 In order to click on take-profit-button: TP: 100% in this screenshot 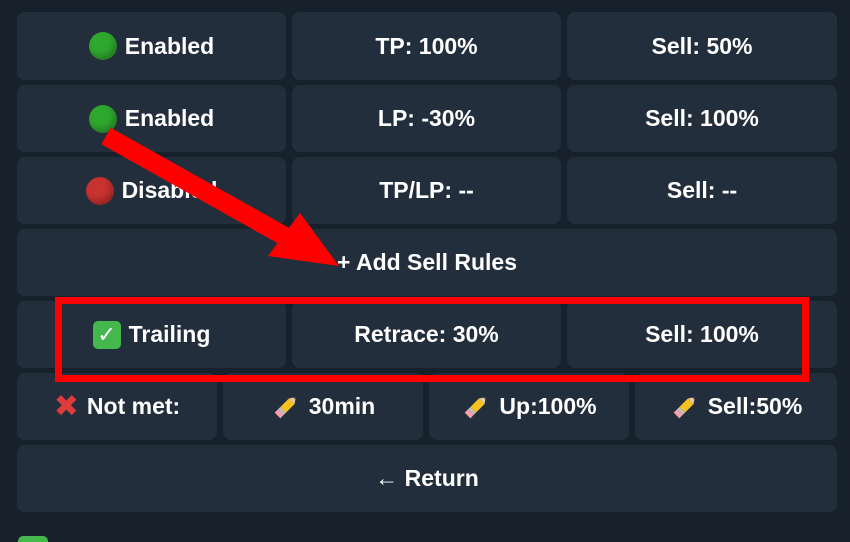, I will do `click(426, 46)`.